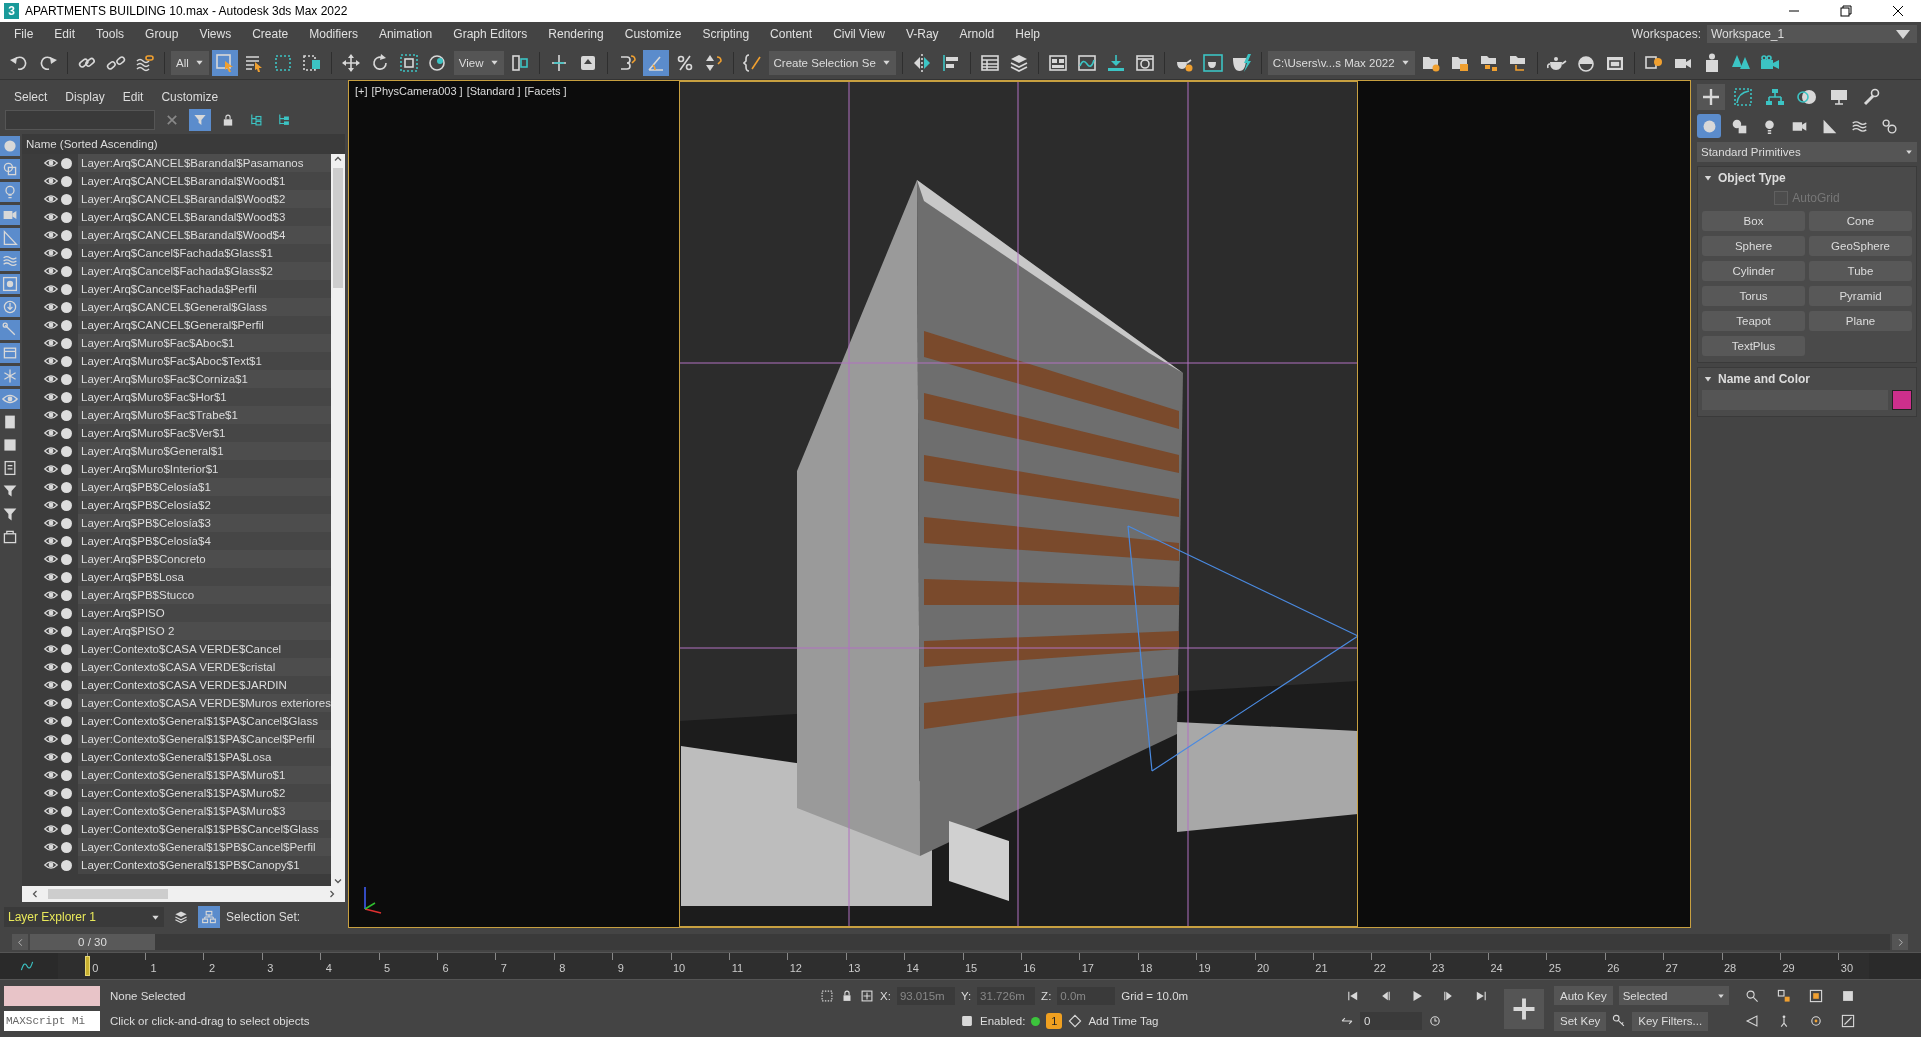 This screenshot has height=1037, width=1921. I want to click on layer-name: Layer:Contexto$General$1$PB$Canopy$1, so click(204, 865).